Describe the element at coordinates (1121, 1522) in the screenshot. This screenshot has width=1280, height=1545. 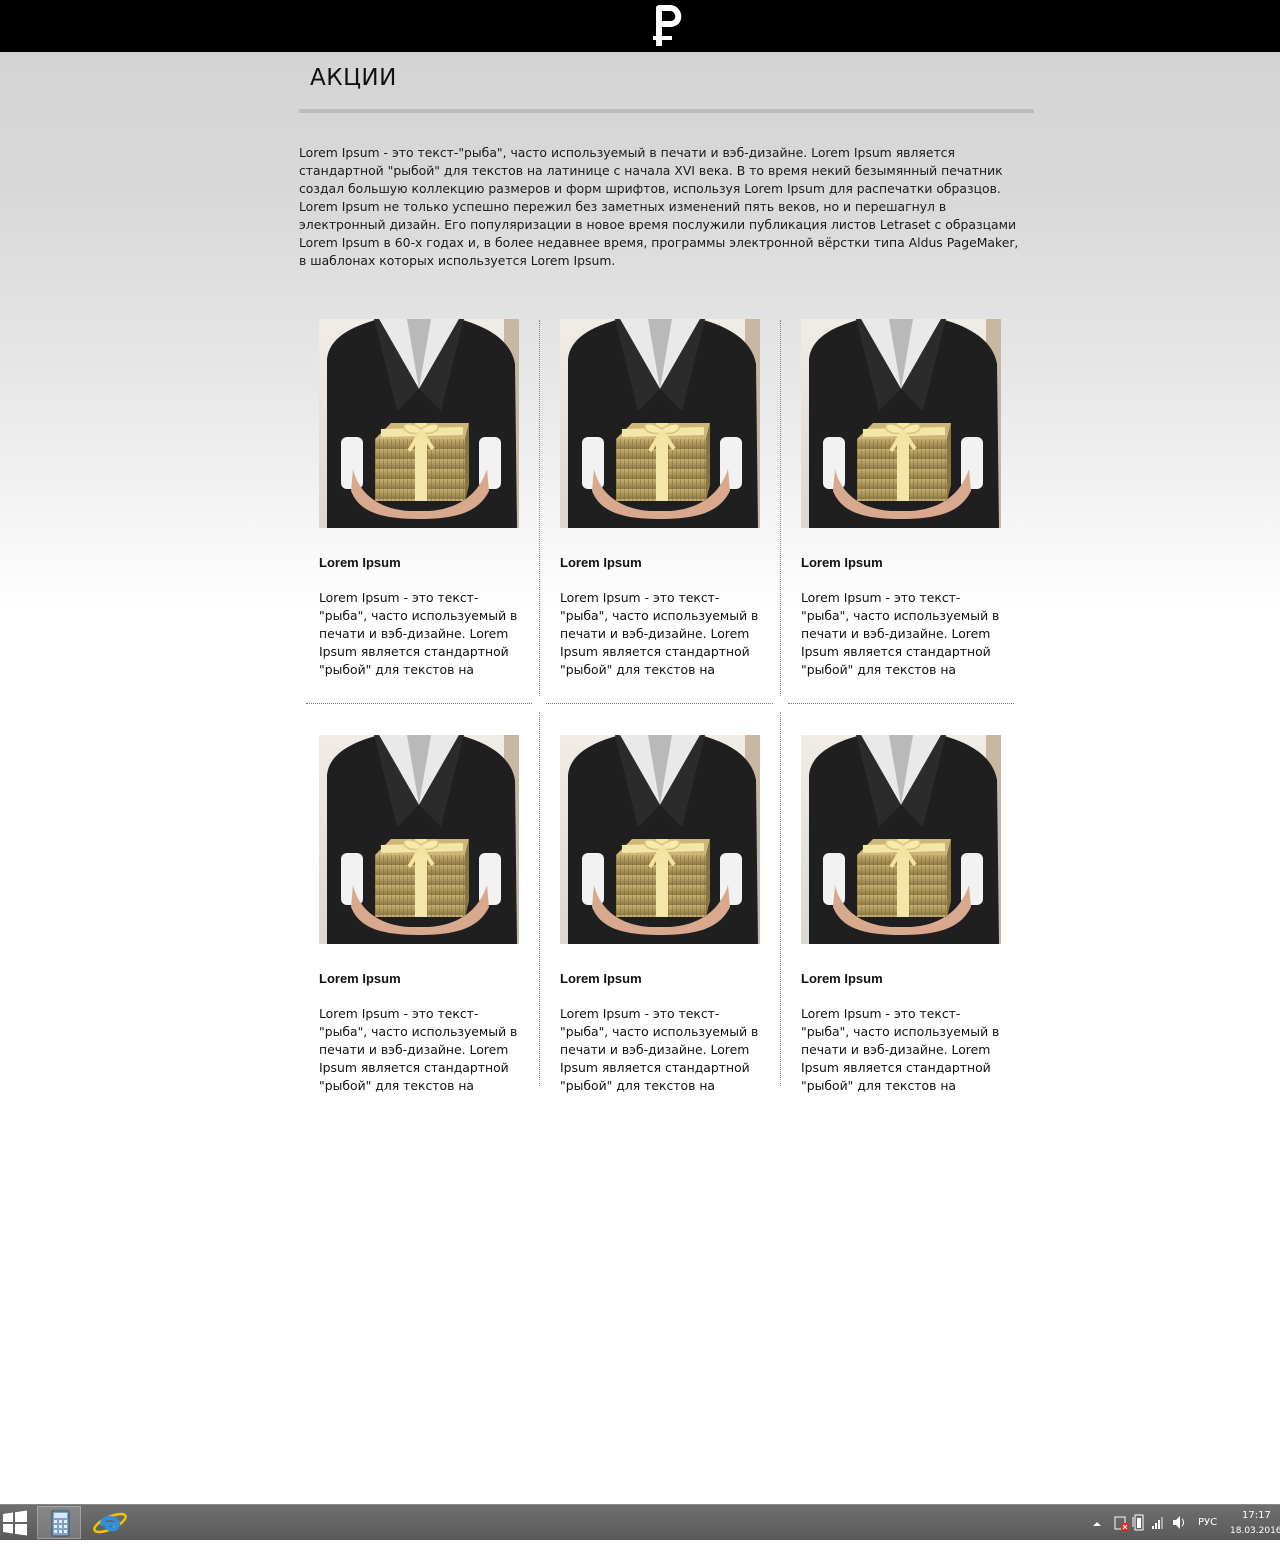
I see `action-center-icon` at that location.